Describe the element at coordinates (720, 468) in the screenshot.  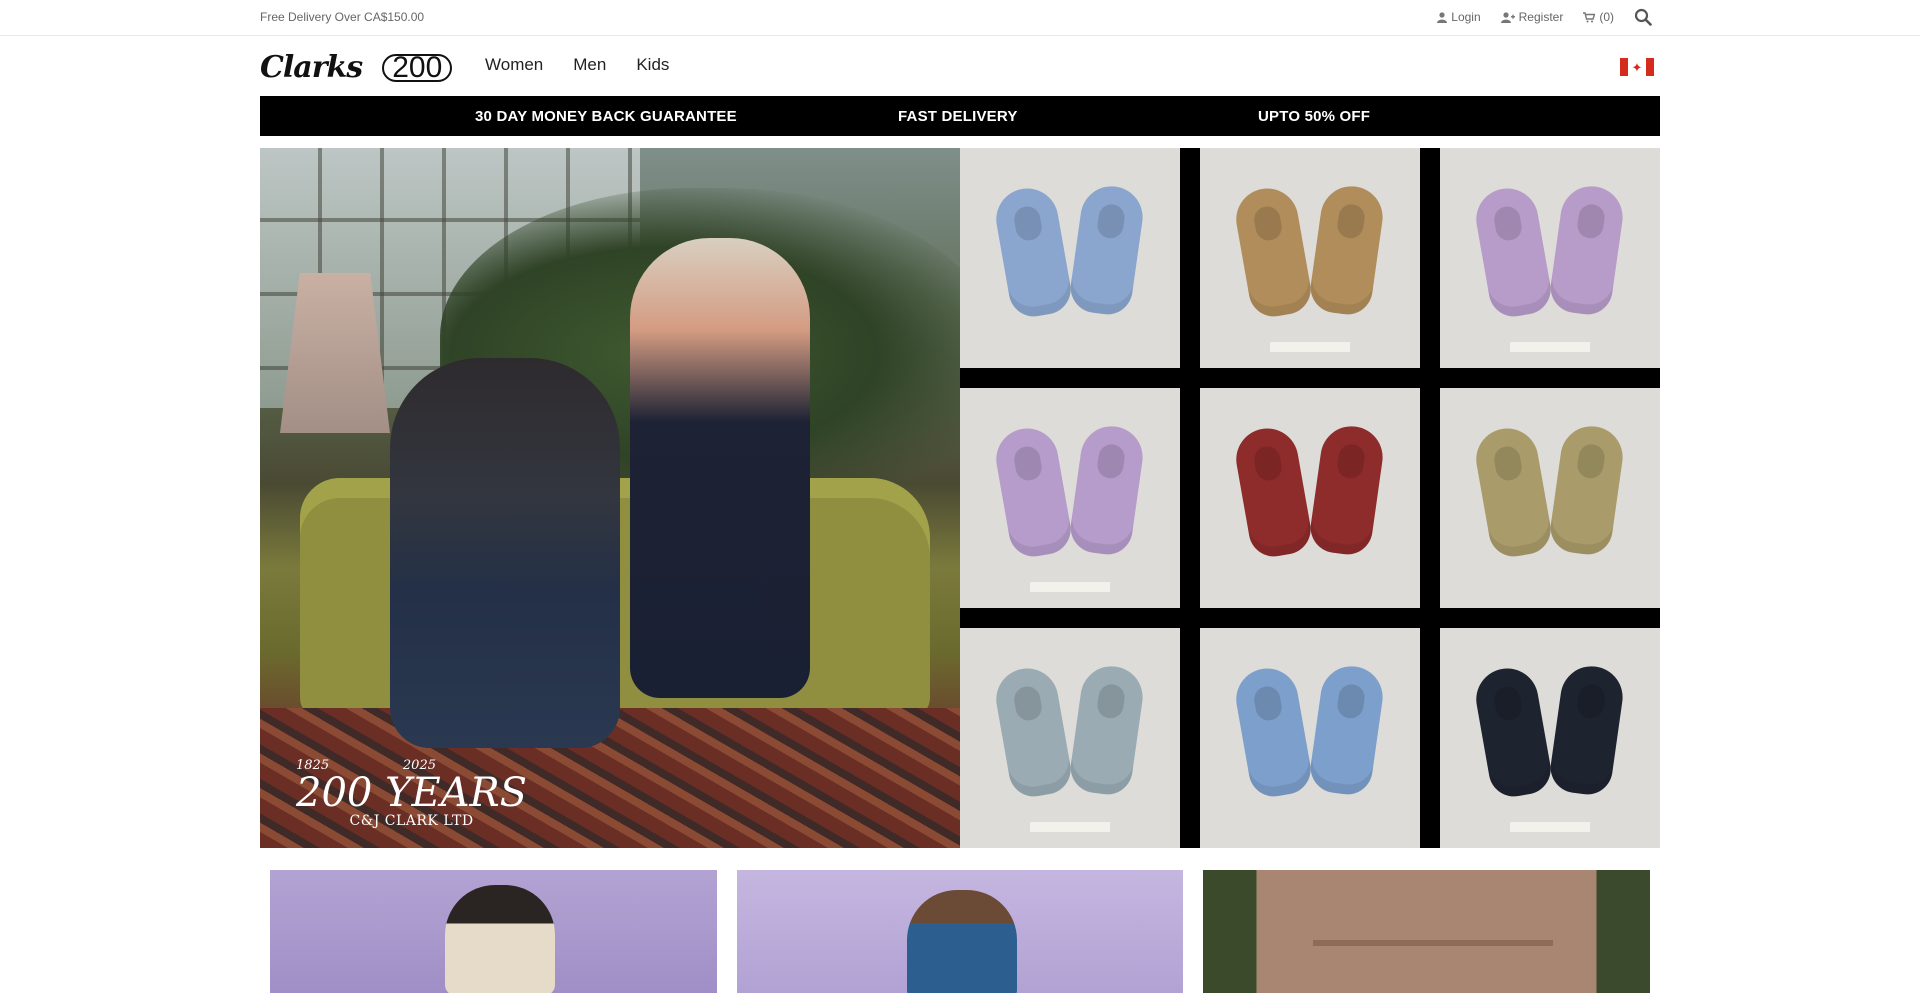
I see `model-standing` at that location.